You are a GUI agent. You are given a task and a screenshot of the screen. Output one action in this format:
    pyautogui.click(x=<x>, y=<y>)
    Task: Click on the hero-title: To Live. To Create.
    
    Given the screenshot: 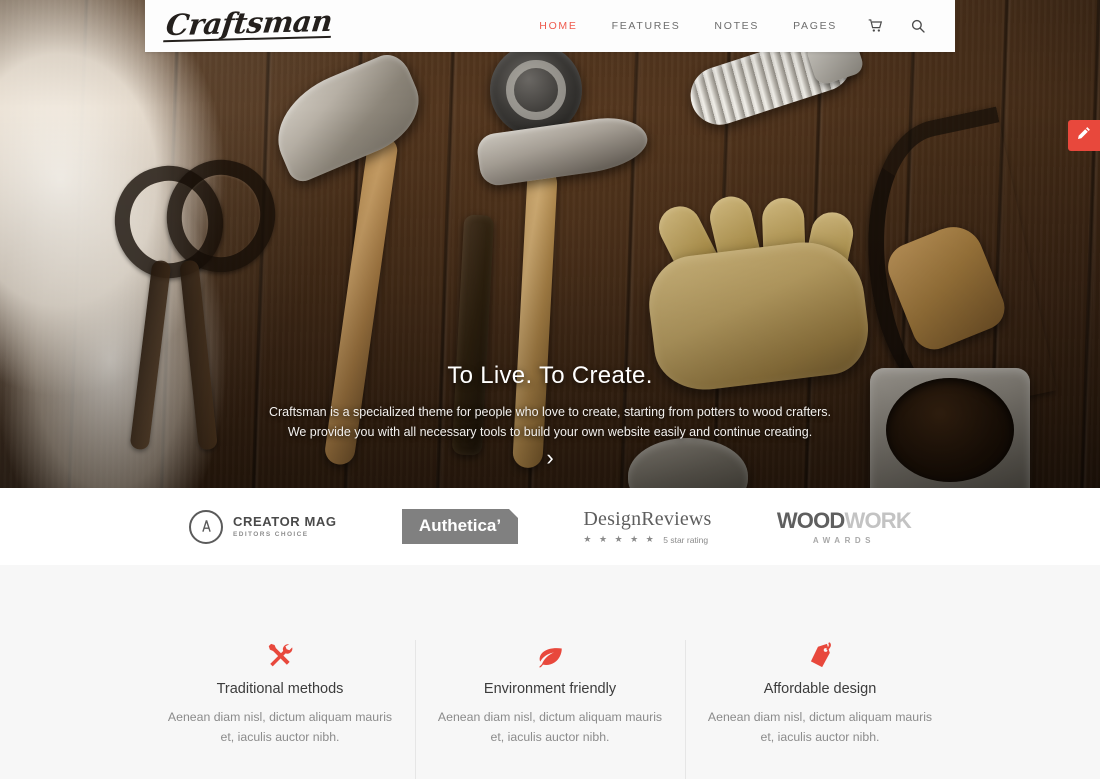 What is the action you would take?
    pyautogui.click(x=550, y=375)
    